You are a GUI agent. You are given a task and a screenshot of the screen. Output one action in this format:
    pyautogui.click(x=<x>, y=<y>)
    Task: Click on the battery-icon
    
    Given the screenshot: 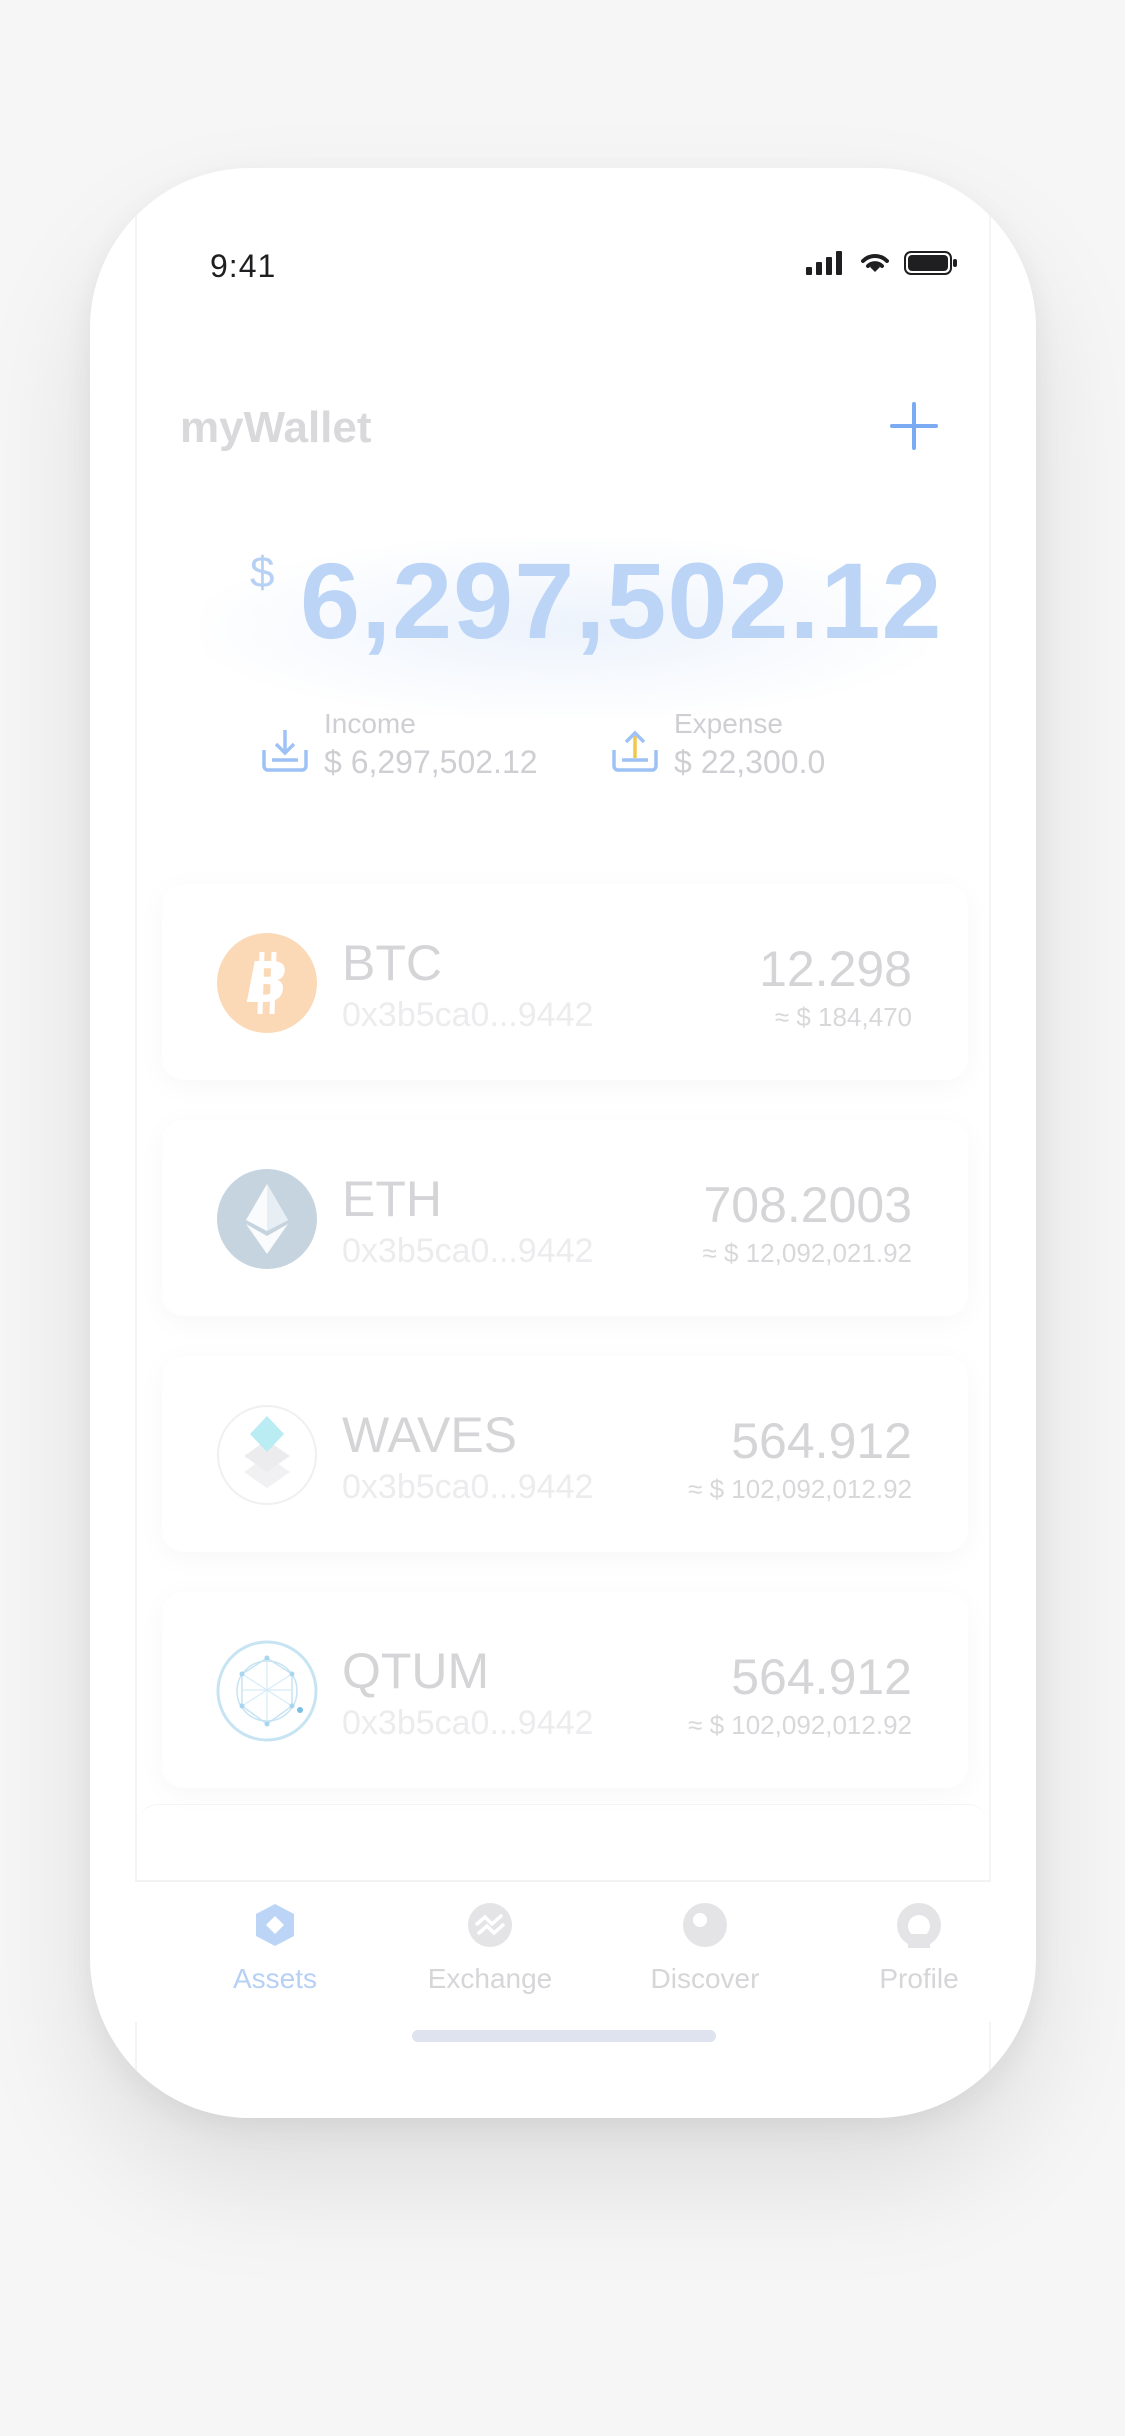 What is the action you would take?
    pyautogui.click(x=930, y=263)
    